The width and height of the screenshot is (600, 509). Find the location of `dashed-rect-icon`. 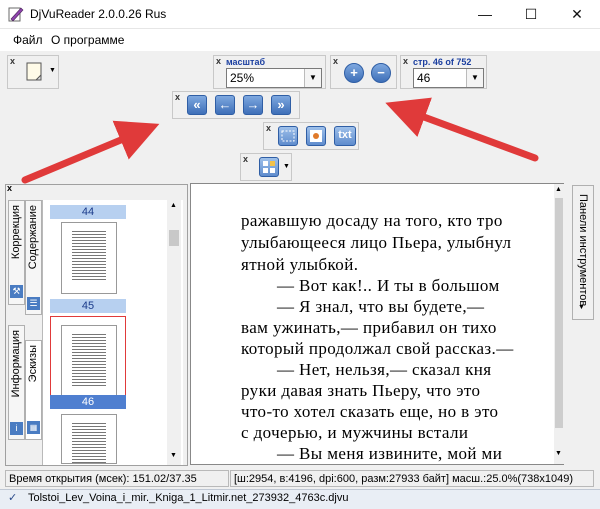

dashed-rect-icon is located at coordinates (288, 136).